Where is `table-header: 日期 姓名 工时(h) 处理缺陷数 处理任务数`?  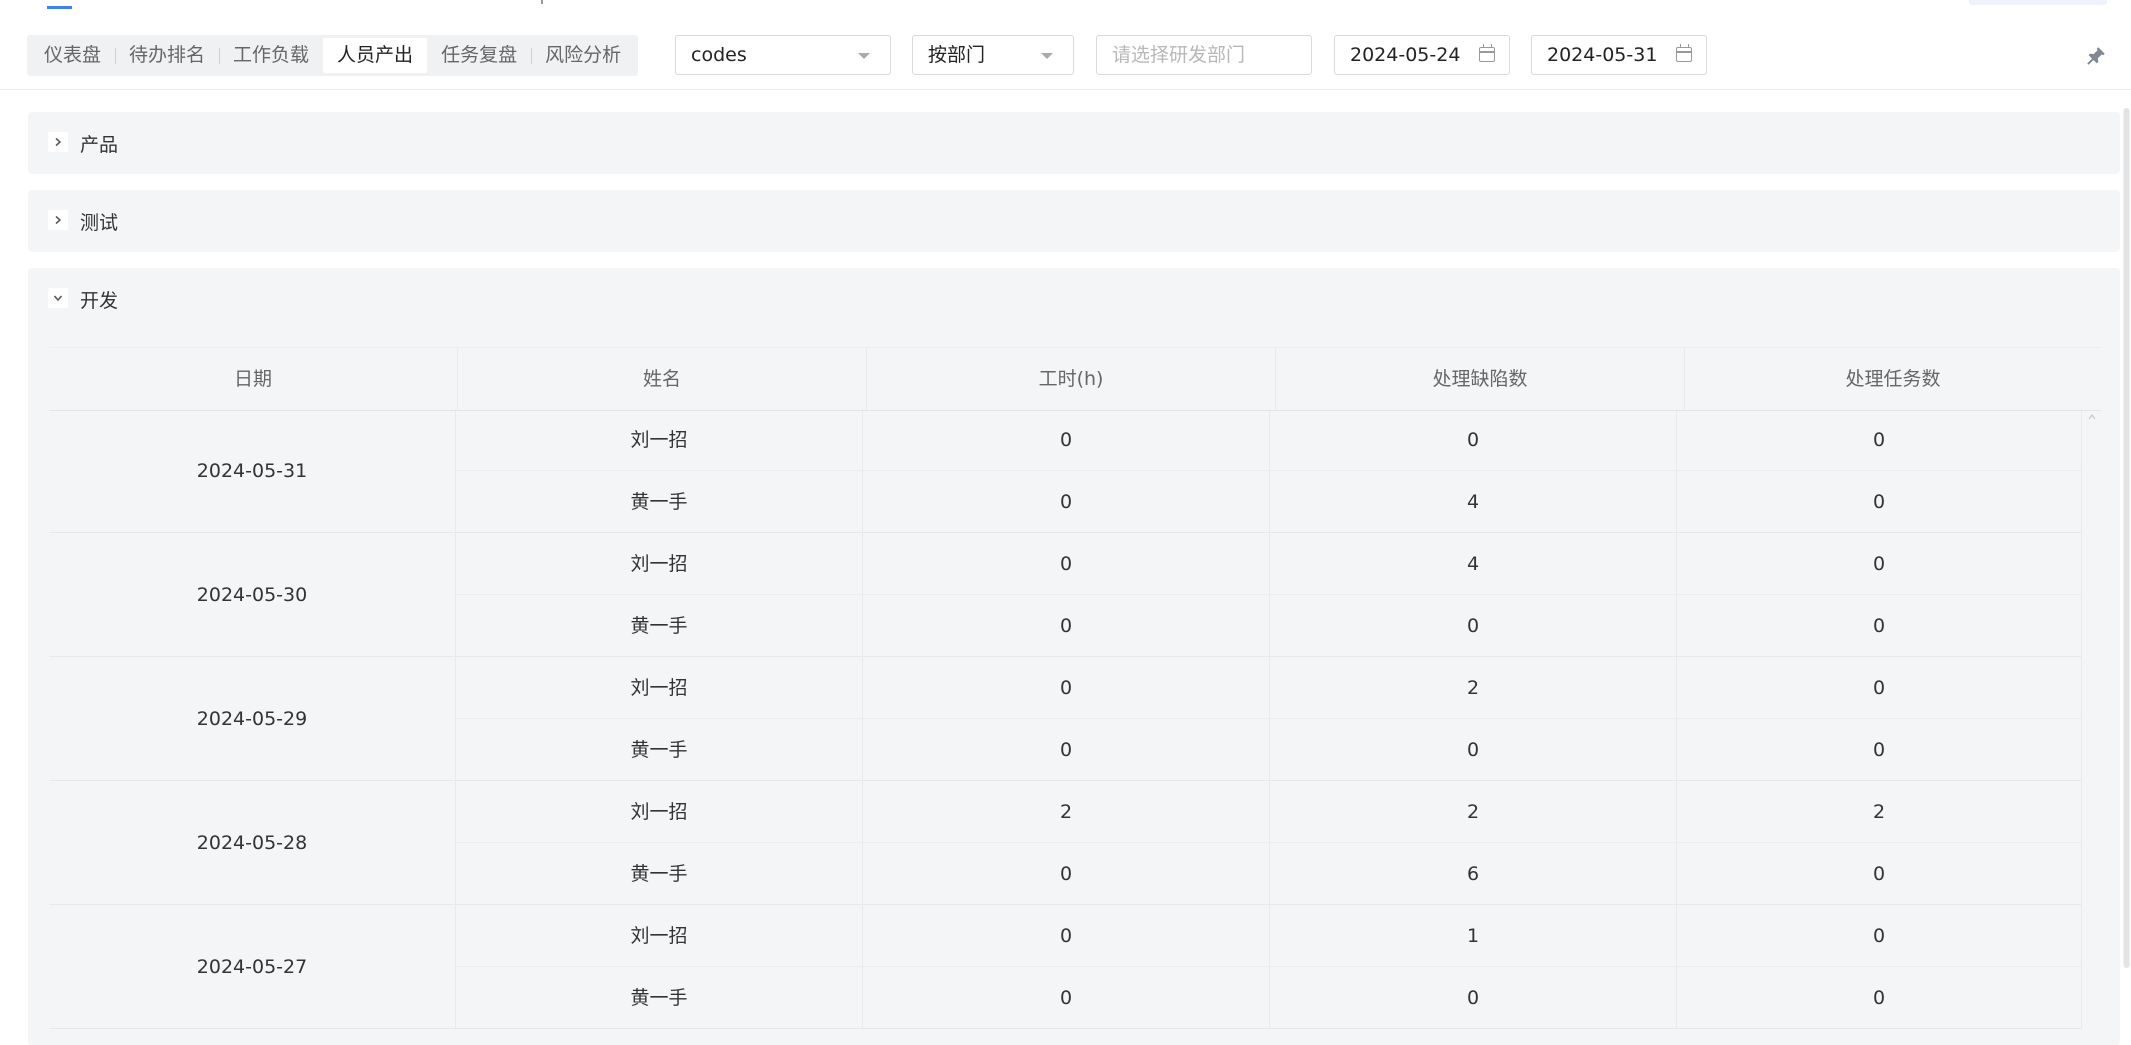
table-header: 日期 姓名 工时(h) 处理缺陷数 处理任务数 is located at coordinates (1075, 379).